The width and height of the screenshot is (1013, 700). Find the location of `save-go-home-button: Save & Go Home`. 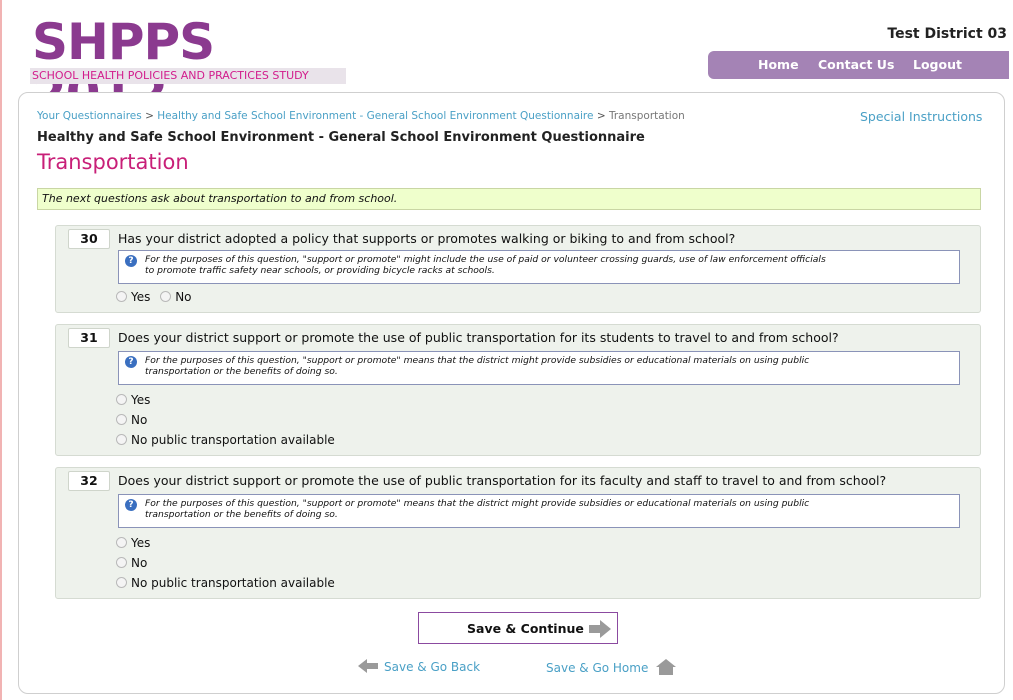

save-go-home-button: Save & Go Home is located at coordinates (611, 667).